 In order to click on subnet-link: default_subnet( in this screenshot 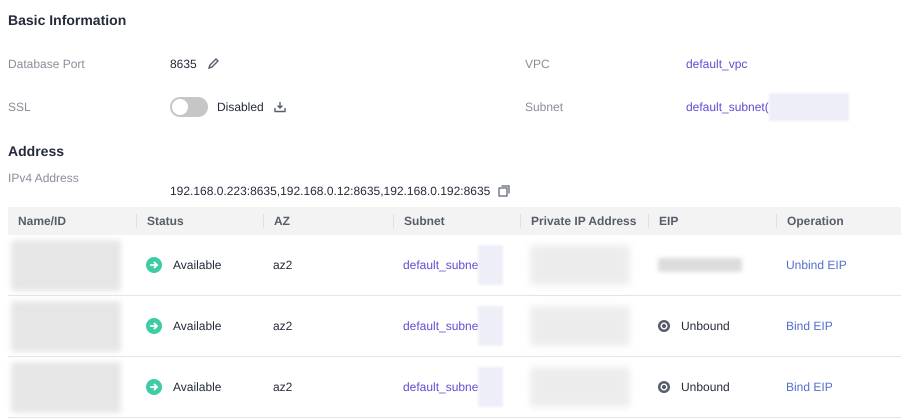, I will do `click(727, 107)`.